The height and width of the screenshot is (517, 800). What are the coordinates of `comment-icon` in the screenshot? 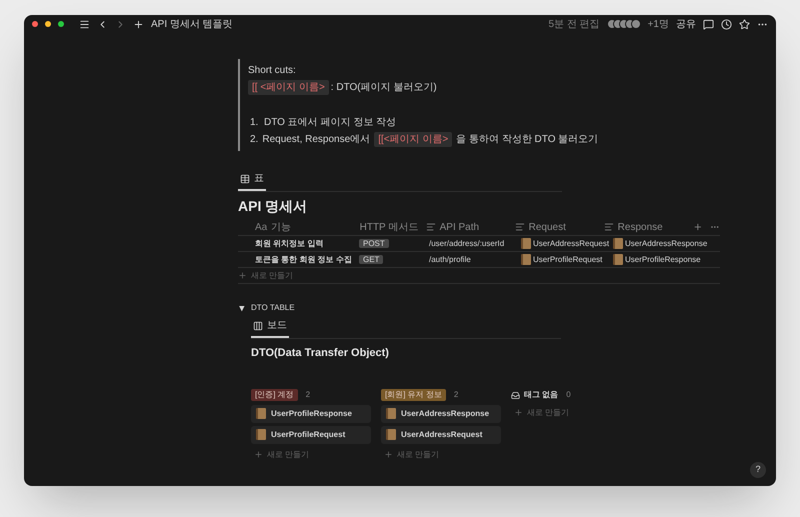 It's located at (708, 24).